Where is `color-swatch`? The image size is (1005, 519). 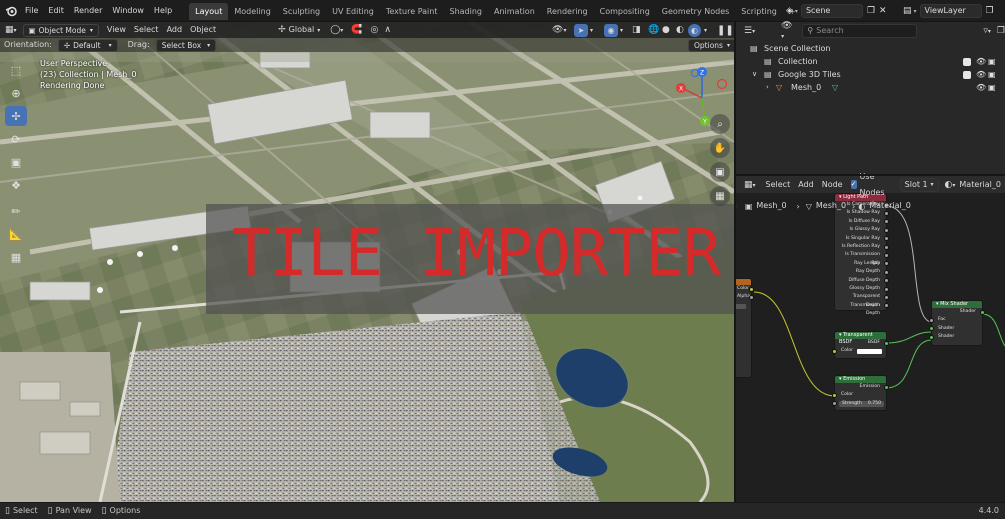 color-swatch is located at coordinates (869, 351).